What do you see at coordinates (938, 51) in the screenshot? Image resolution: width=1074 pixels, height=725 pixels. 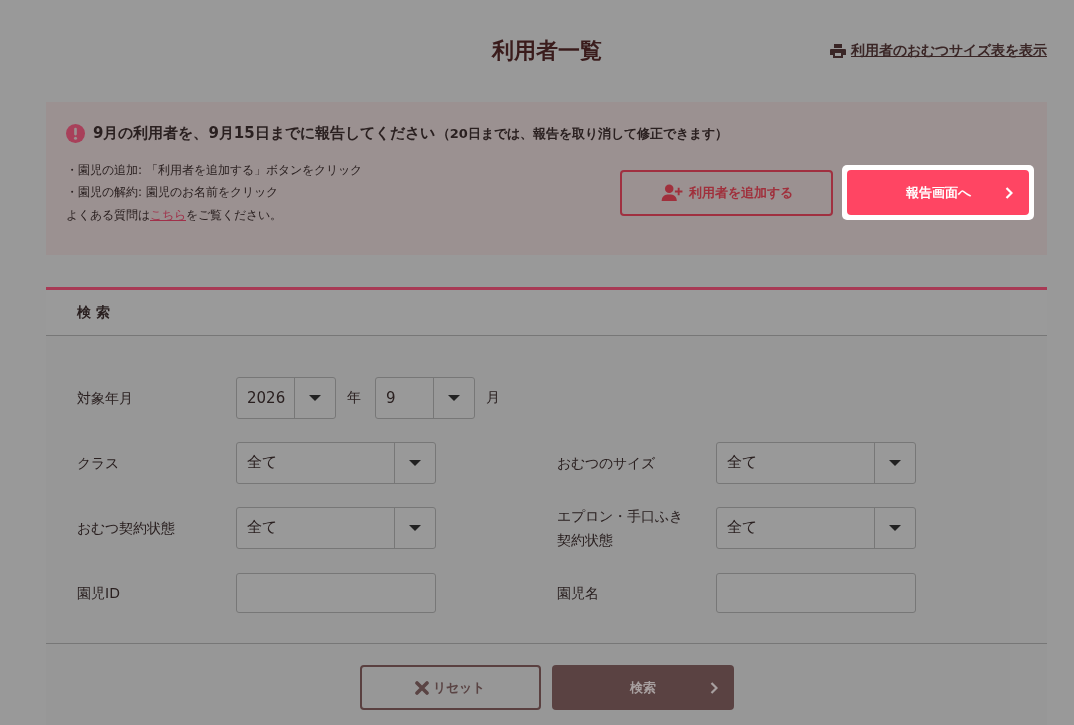 I see `print-size-table-link: 利用者のおむつサイズ表を表示` at bounding box center [938, 51].